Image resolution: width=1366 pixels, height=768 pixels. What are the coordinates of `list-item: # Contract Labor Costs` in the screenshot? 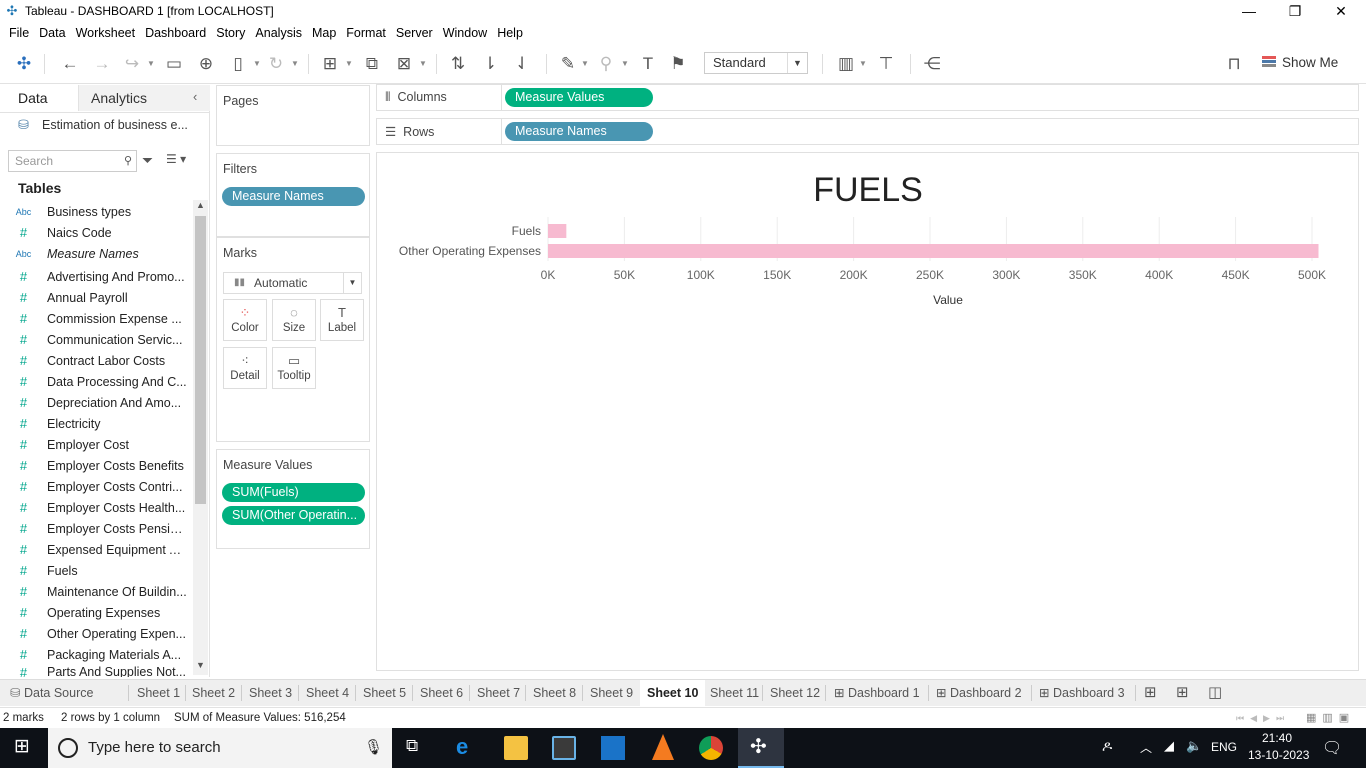 It's located at (95, 360).